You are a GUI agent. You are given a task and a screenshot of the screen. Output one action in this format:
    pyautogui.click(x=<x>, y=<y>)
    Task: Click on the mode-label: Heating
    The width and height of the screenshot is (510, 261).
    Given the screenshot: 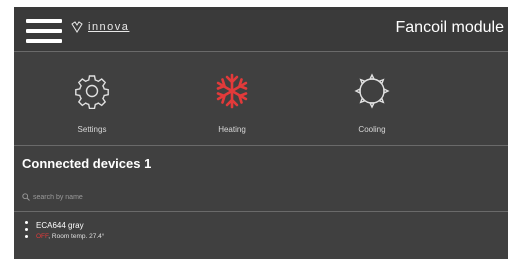 What is the action you would take?
    pyautogui.click(x=232, y=129)
    